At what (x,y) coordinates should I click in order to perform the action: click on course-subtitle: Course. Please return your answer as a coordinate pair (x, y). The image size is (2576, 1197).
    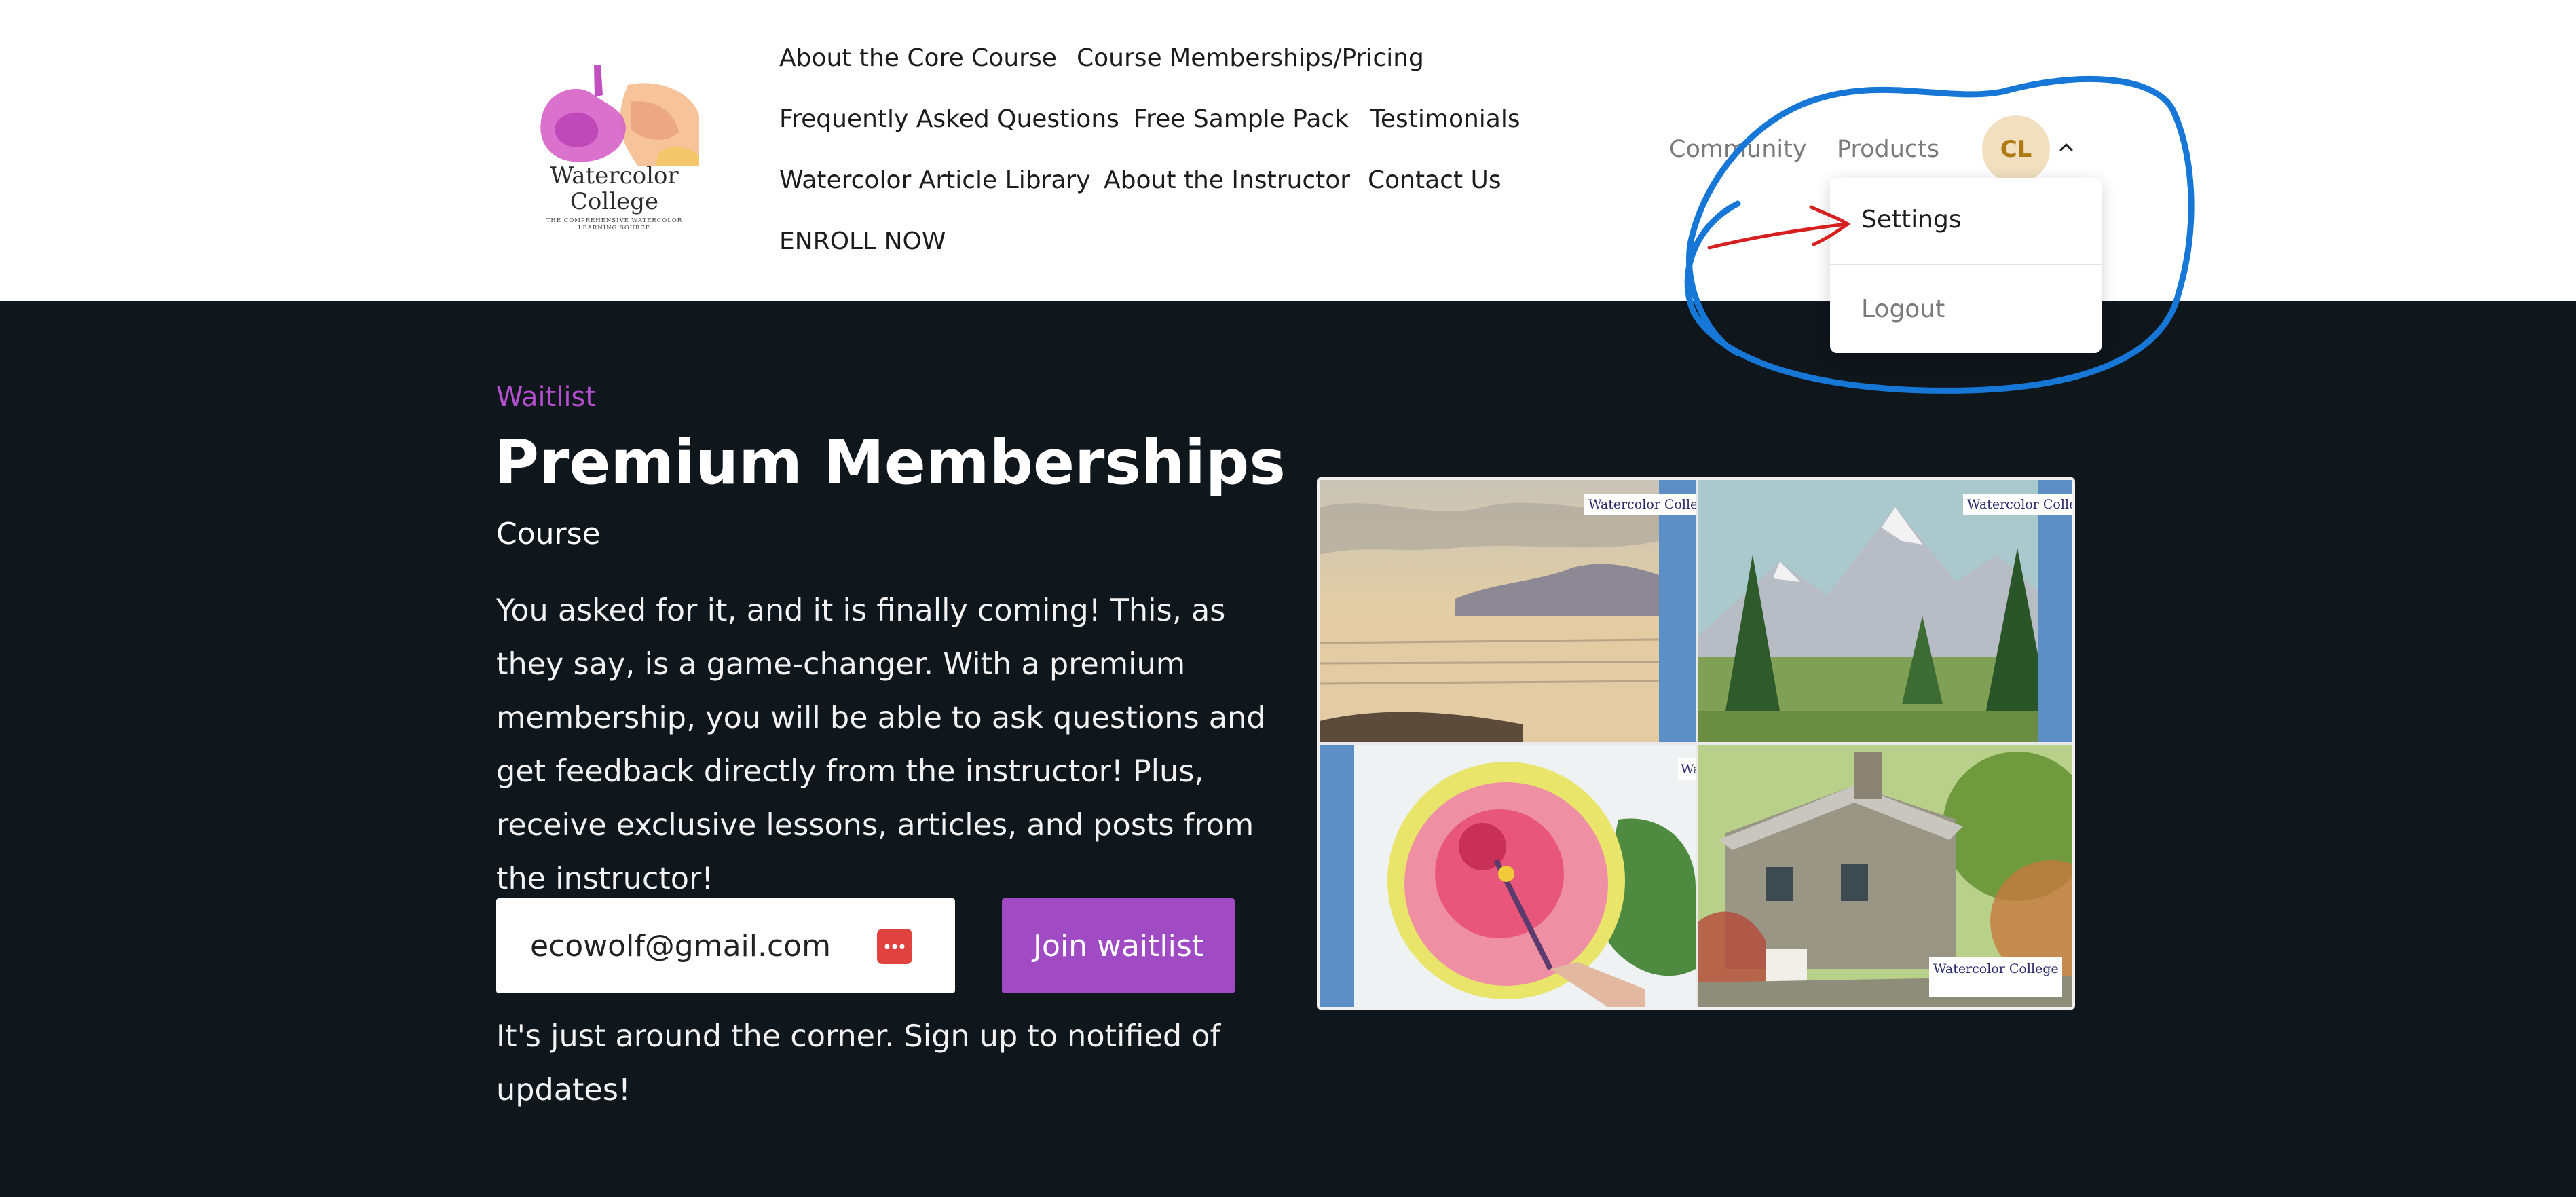
    Looking at the image, I should click on (549, 534).